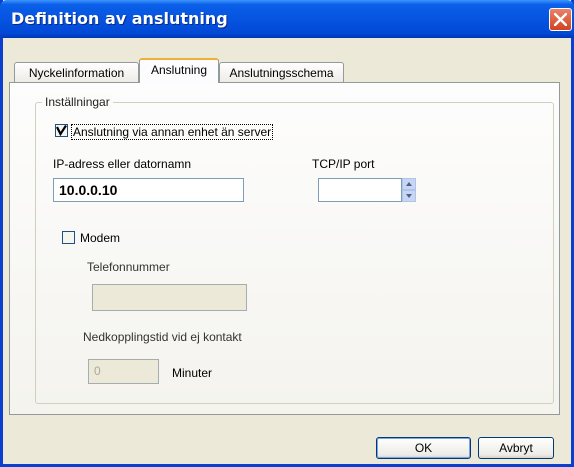  I want to click on tab-anslutningsschema: Anslutningsschema, so click(281, 72).